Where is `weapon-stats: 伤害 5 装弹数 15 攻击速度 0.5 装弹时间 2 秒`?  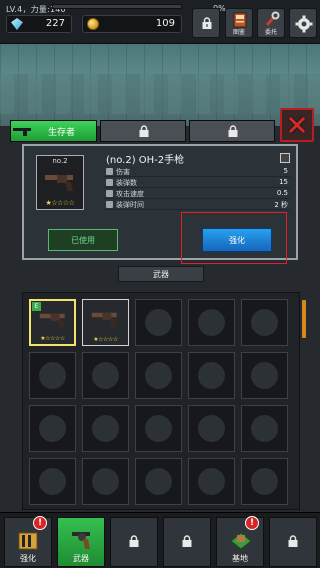
weapon-stats: 伤害 5 装弹数 15 攻击速度 0.5 装弹时间 2 秒 is located at coordinates (197, 188).